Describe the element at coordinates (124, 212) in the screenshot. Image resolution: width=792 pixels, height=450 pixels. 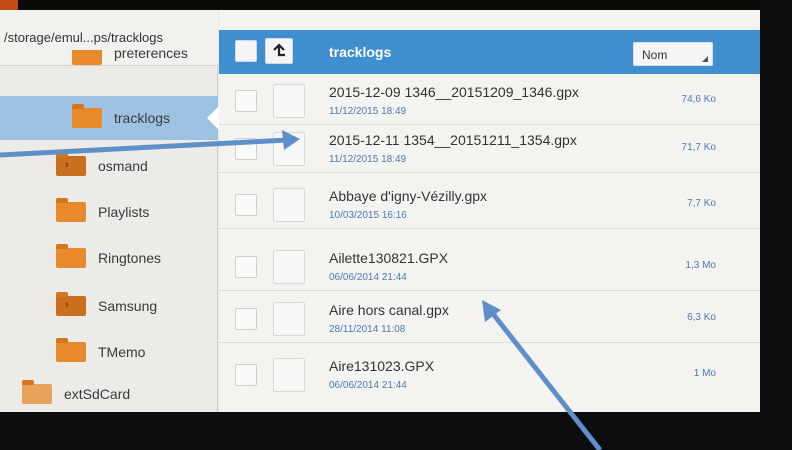
I see `folder-label: Playlists` at that location.